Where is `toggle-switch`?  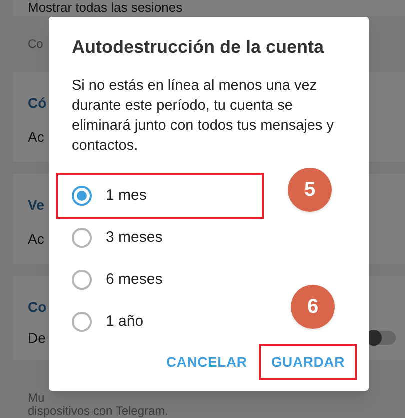
toggle-switch is located at coordinates (381, 338).